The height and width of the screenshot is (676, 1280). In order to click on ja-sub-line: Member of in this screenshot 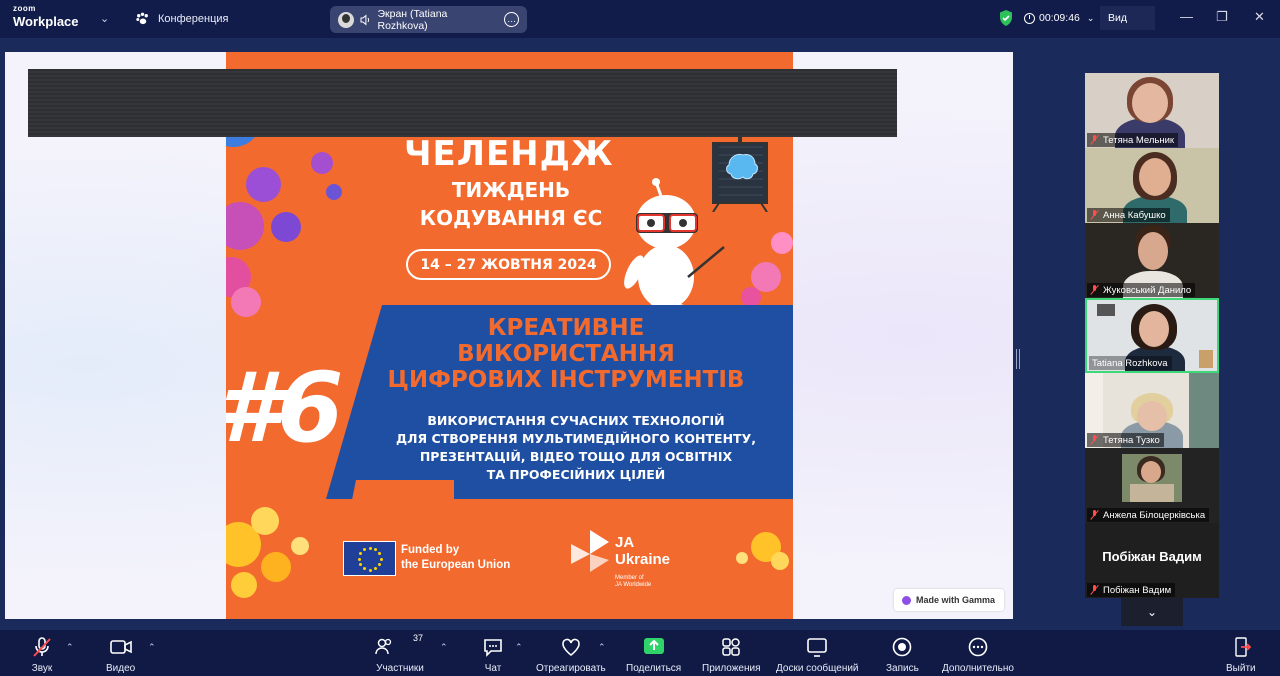, I will do `click(629, 578)`.